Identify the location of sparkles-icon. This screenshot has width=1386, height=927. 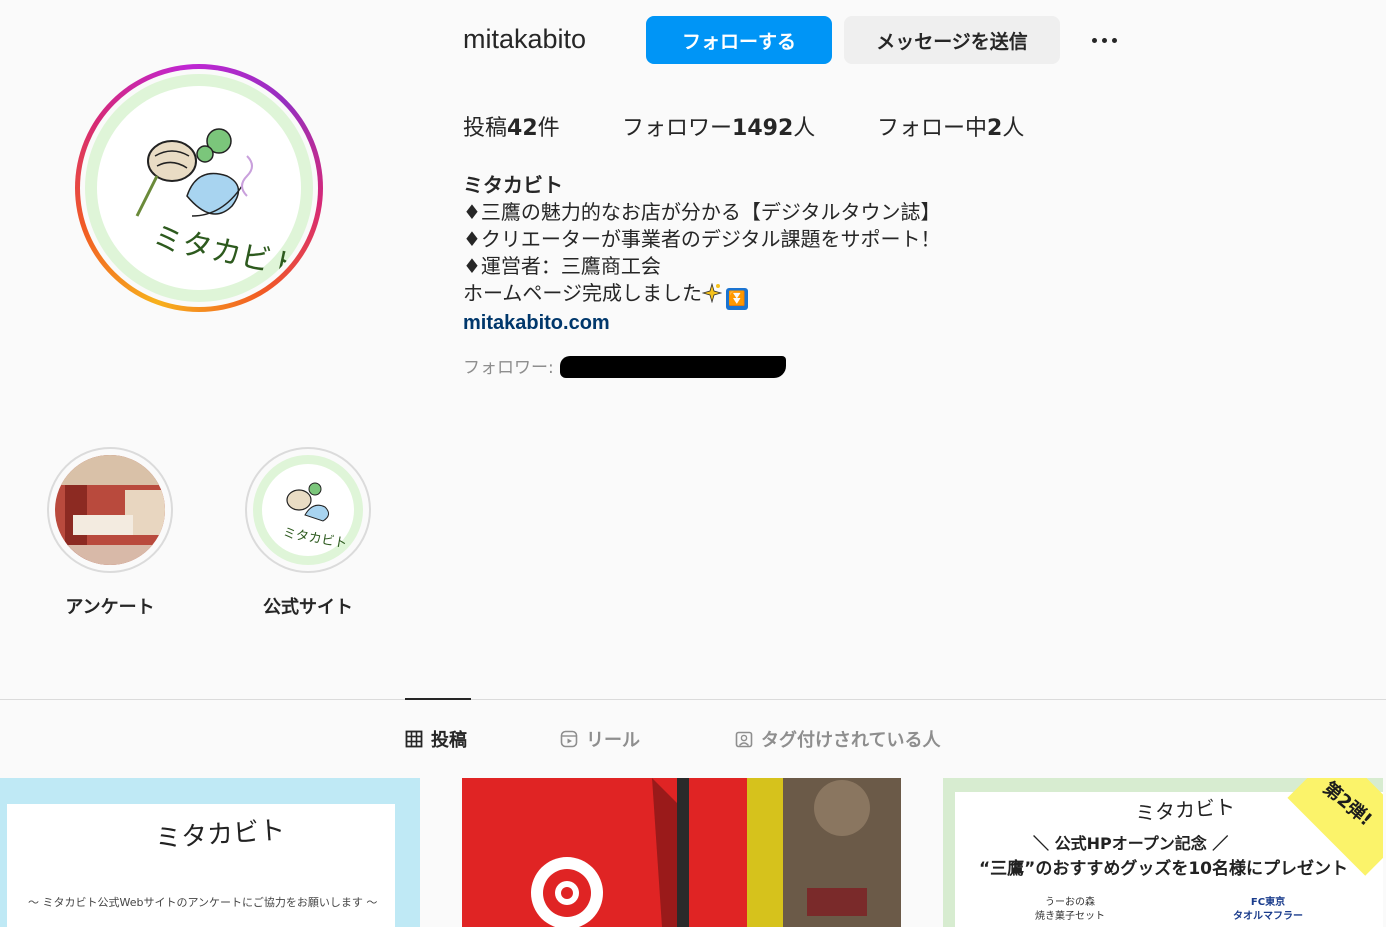
(712, 293).